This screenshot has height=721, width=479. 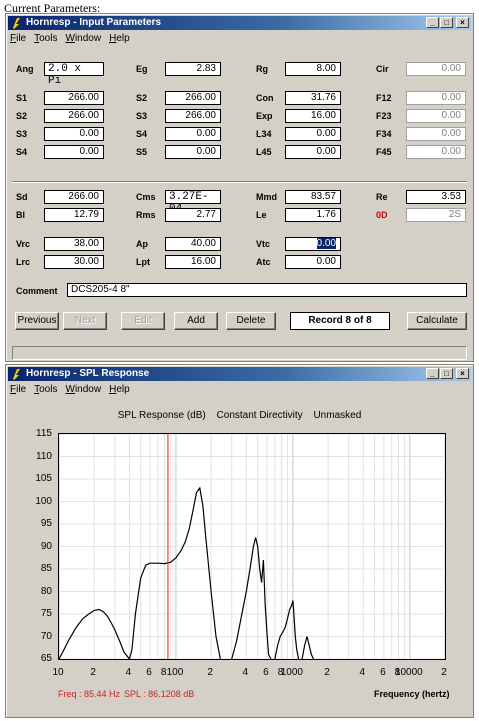 What do you see at coordinates (74, 197) in the screenshot?
I see `param-field-sd: 266.00` at bounding box center [74, 197].